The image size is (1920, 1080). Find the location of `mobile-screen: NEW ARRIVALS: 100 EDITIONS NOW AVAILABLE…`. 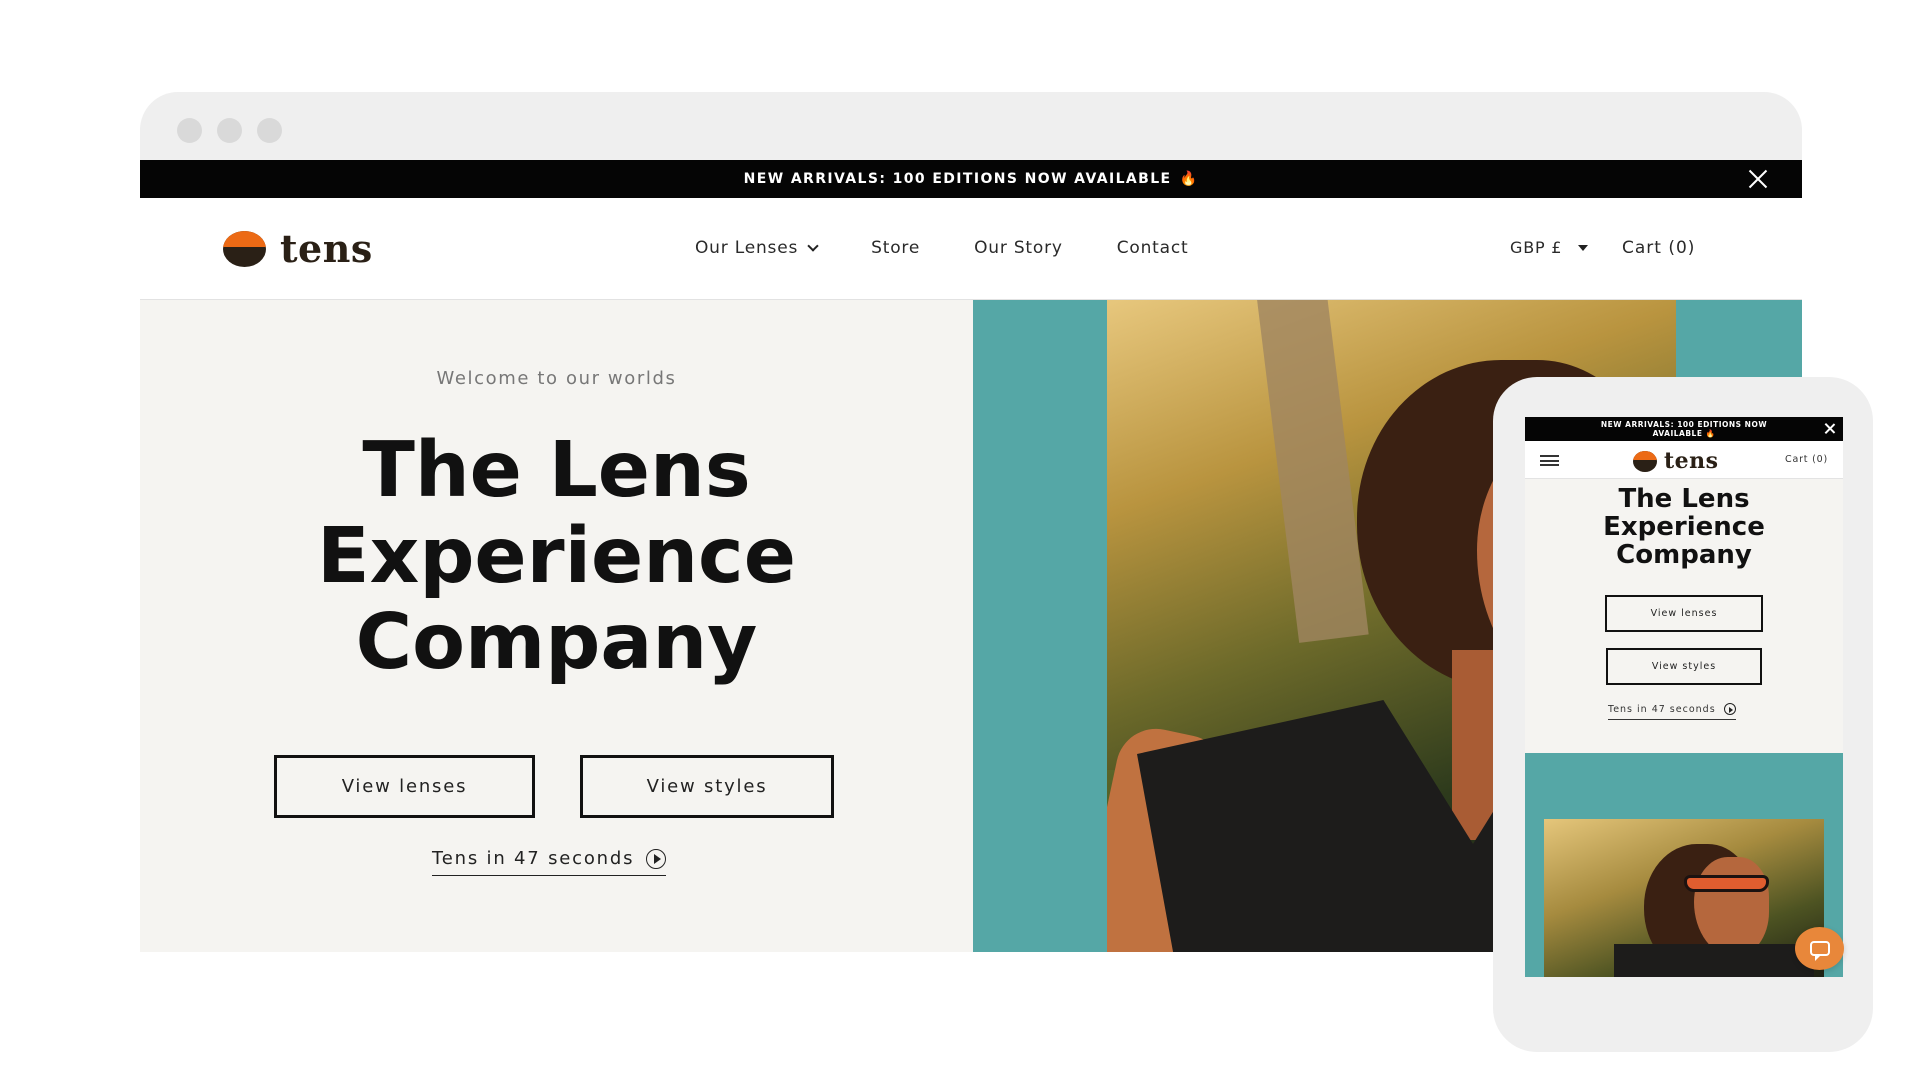

mobile-screen: NEW ARRIVALS: 100 EDITIONS NOW AVAILABLE… is located at coordinates (1684, 697).